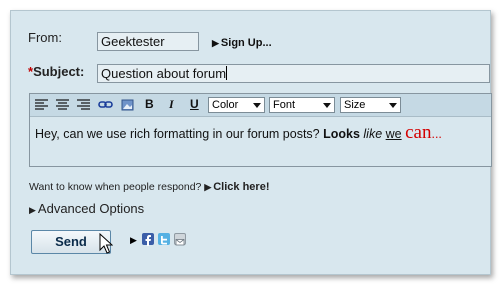 This screenshot has height=285, width=499. I want to click on editor-toolbar: B I U Color Font Size, so click(260, 105).